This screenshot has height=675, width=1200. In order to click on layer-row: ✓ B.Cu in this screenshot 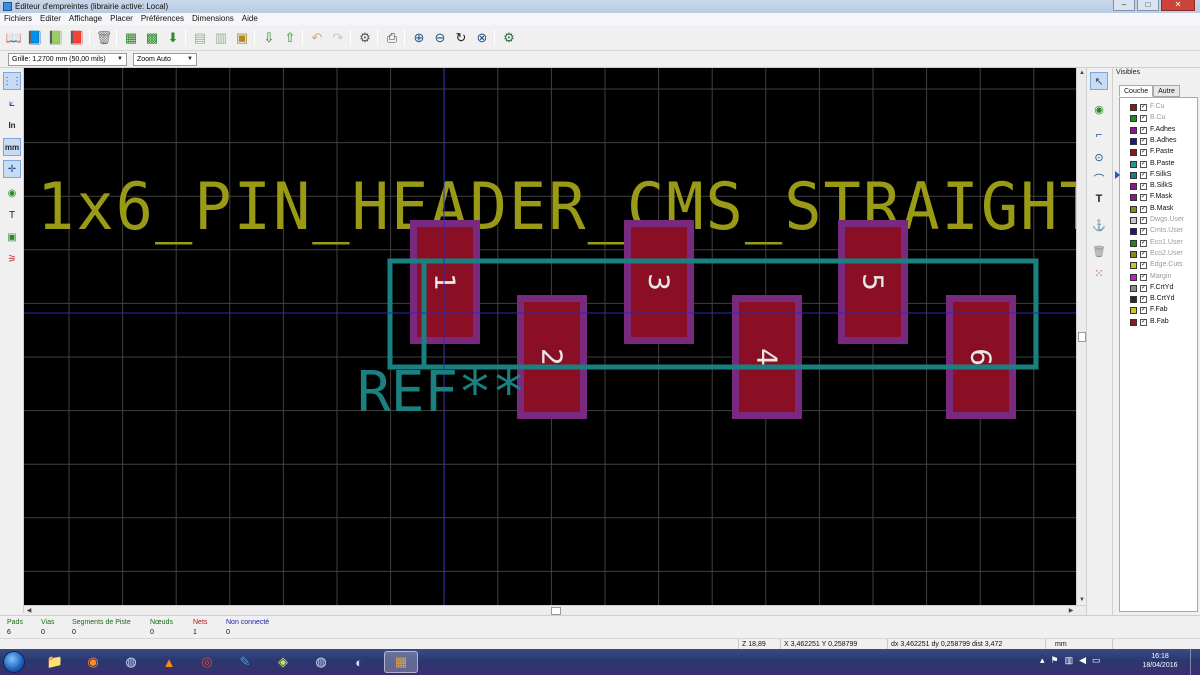, I will do `click(1159, 118)`.